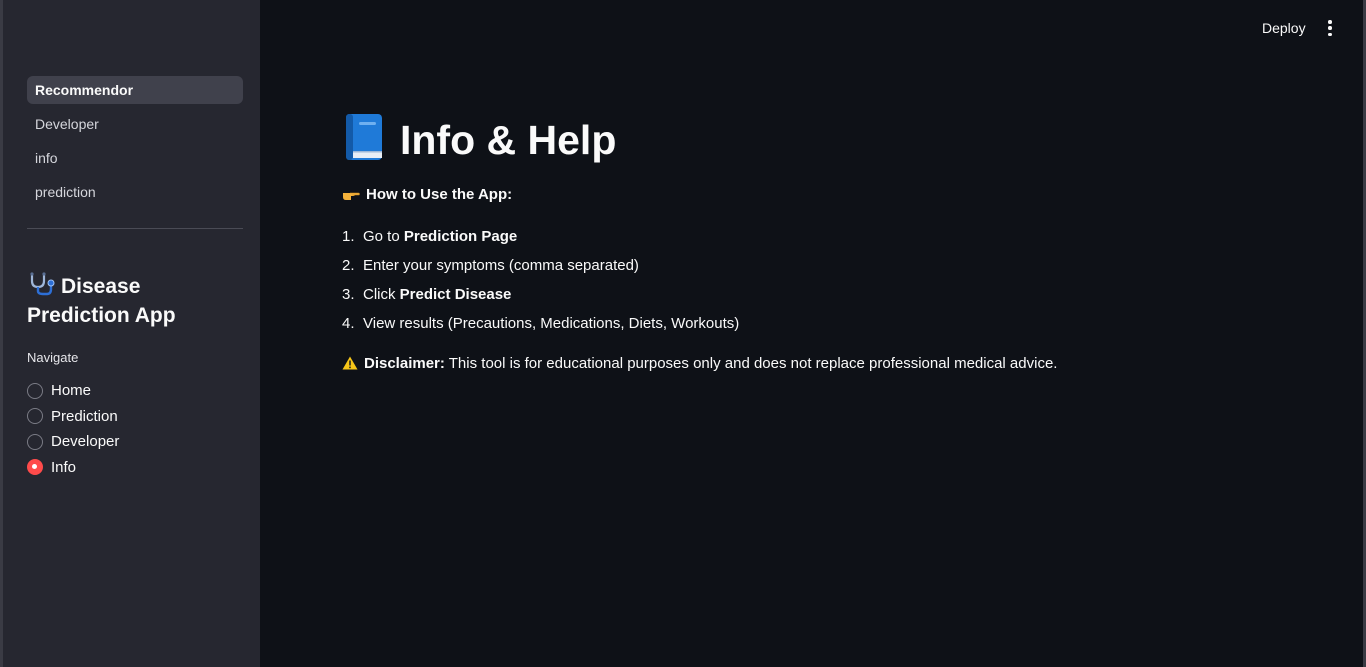  I want to click on navigate-radio-group: Home Prediction Developer Info, so click(73, 429).